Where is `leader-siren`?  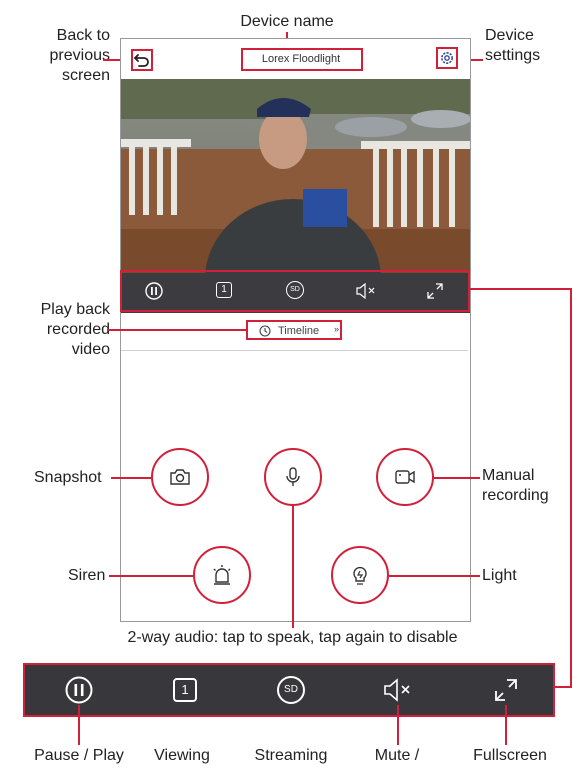 leader-siren is located at coordinates (151, 576).